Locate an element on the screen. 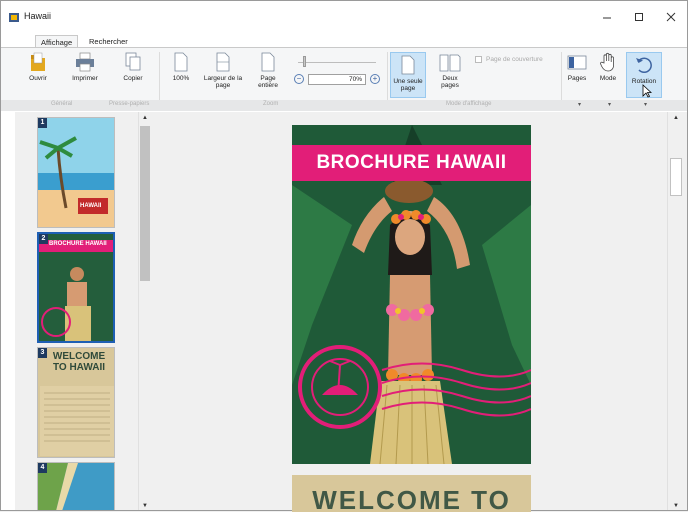  title-bar: Hawaii is located at coordinates (344, 17).